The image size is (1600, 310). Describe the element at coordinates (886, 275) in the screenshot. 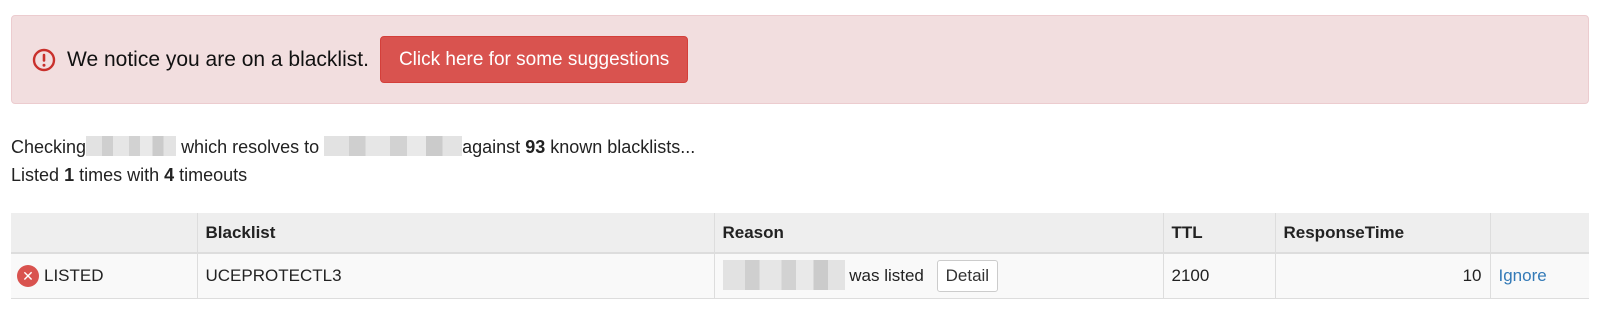

I see `reason-text: was listed` at that location.